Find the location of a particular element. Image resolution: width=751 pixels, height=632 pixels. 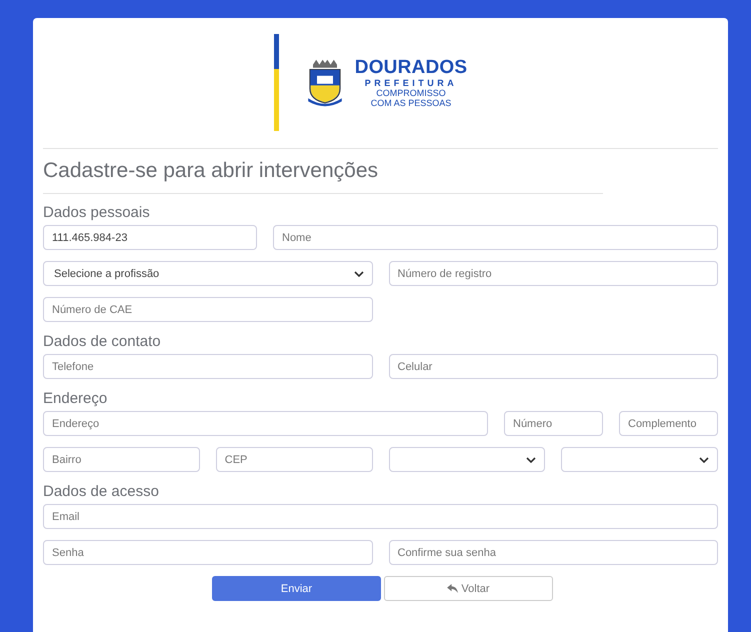

input-field: Endereço is located at coordinates (265, 423).